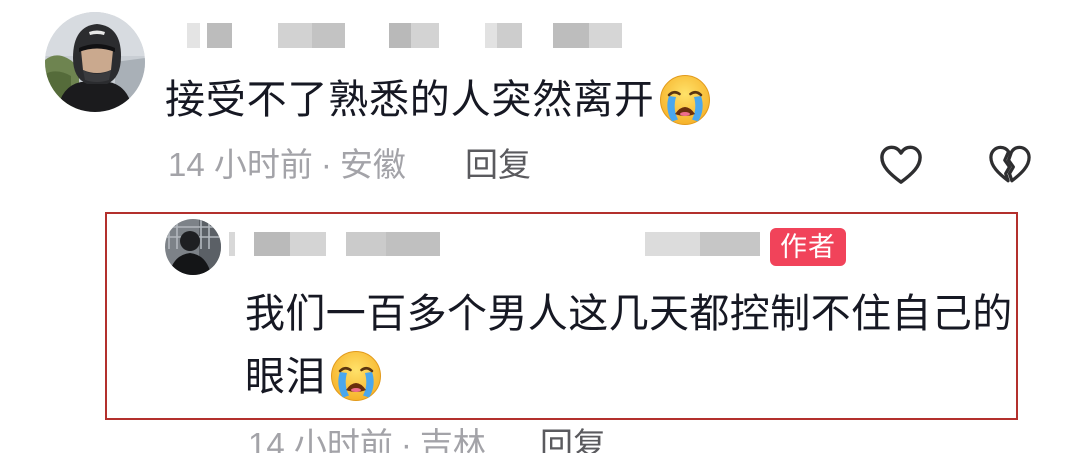 The width and height of the screenshot is (1080, 453). I want to click on dislike-button, so click(1010, 165).